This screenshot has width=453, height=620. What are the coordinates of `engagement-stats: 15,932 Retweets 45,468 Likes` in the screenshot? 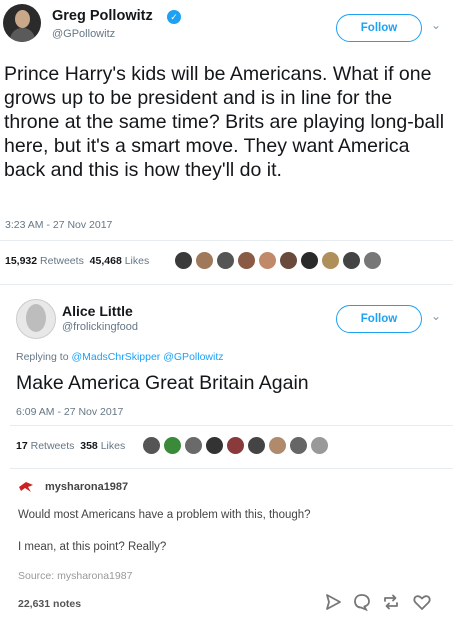 It's located at (77, 261).